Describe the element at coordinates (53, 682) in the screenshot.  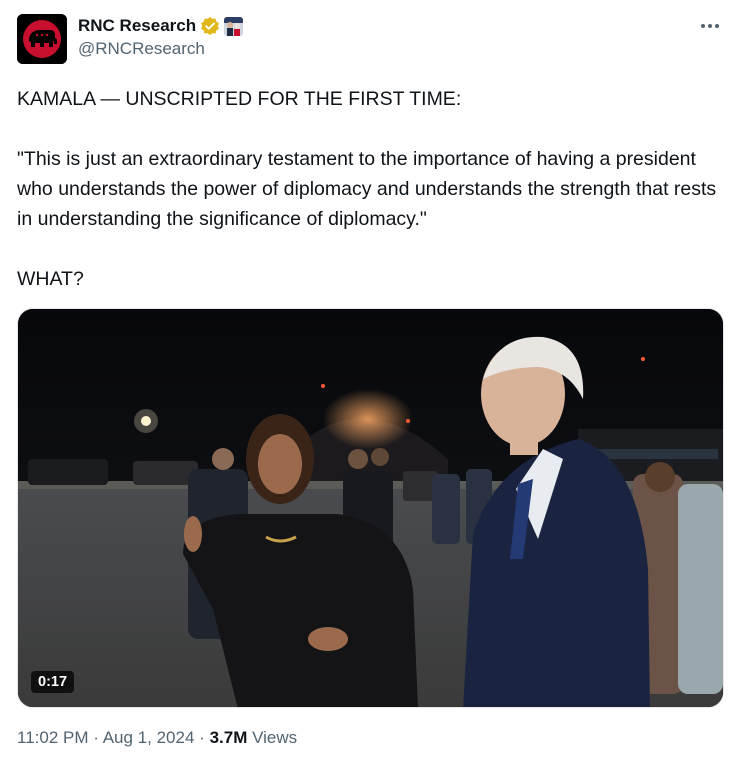
I see `video-duration-badge: 0:17` at that location.